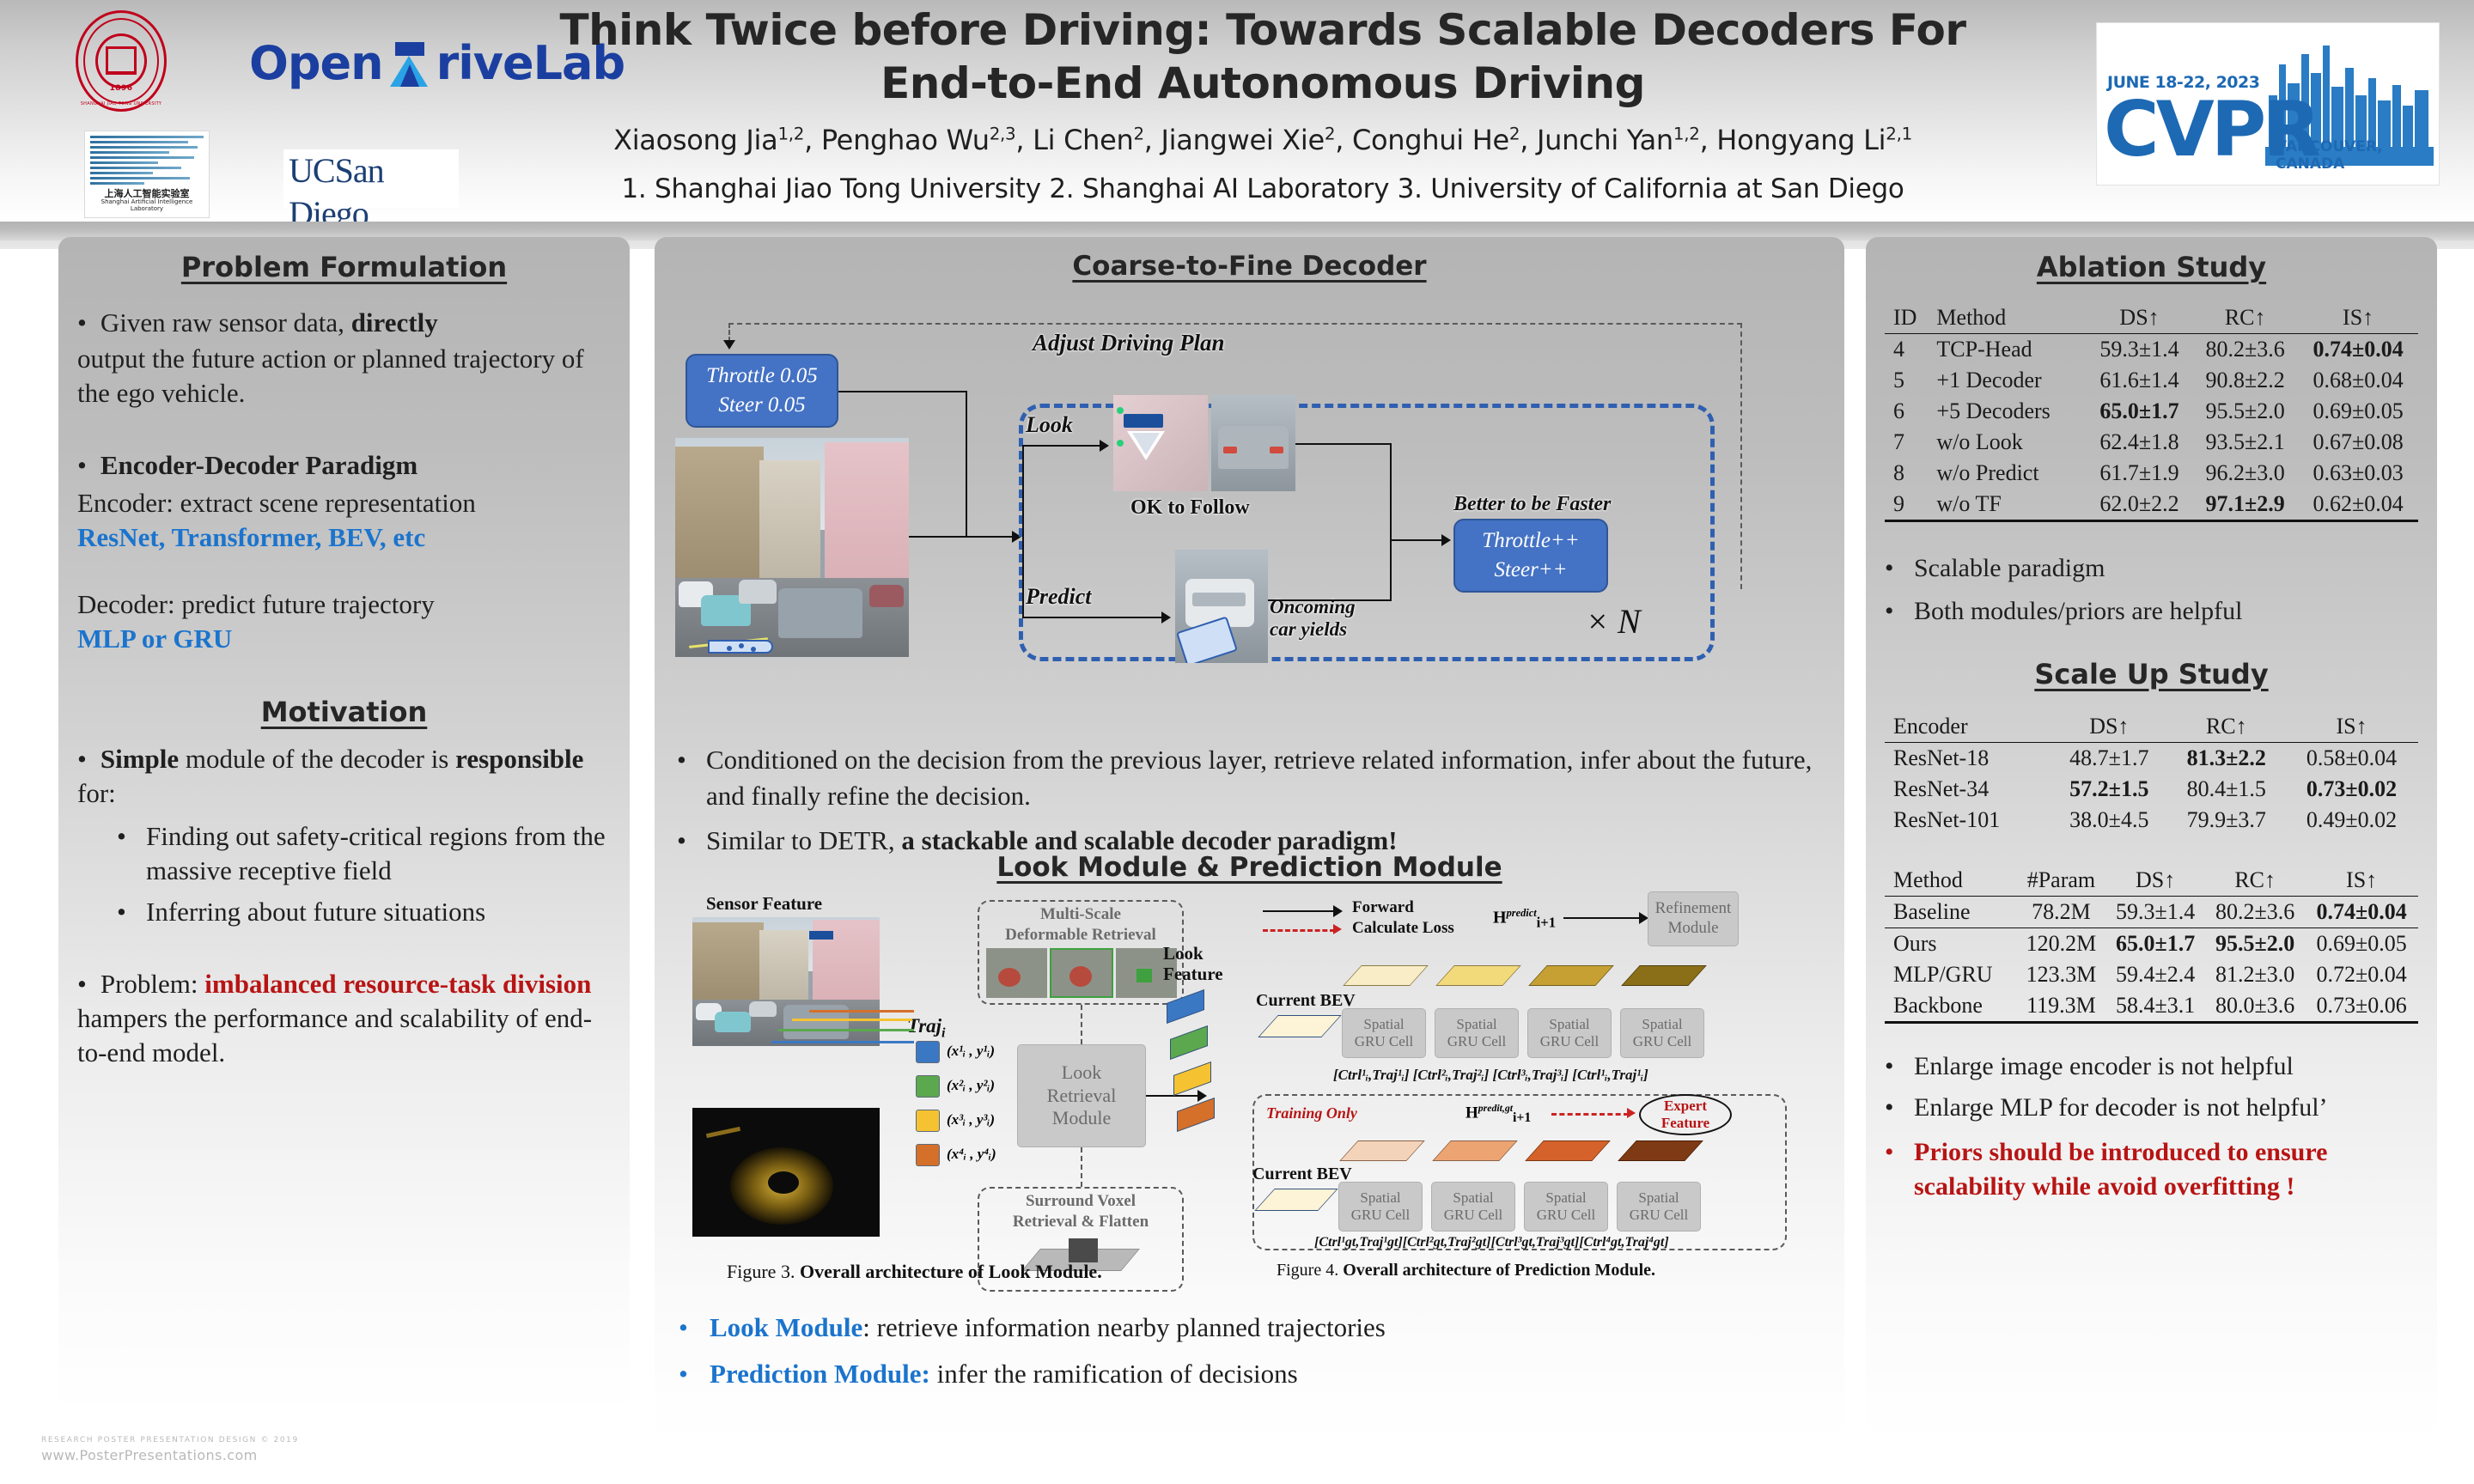  What do you see at coordinates (2245, 317) in the screenshot?
I see `th-rc: RC↑` at bounding box center [2245, 317].